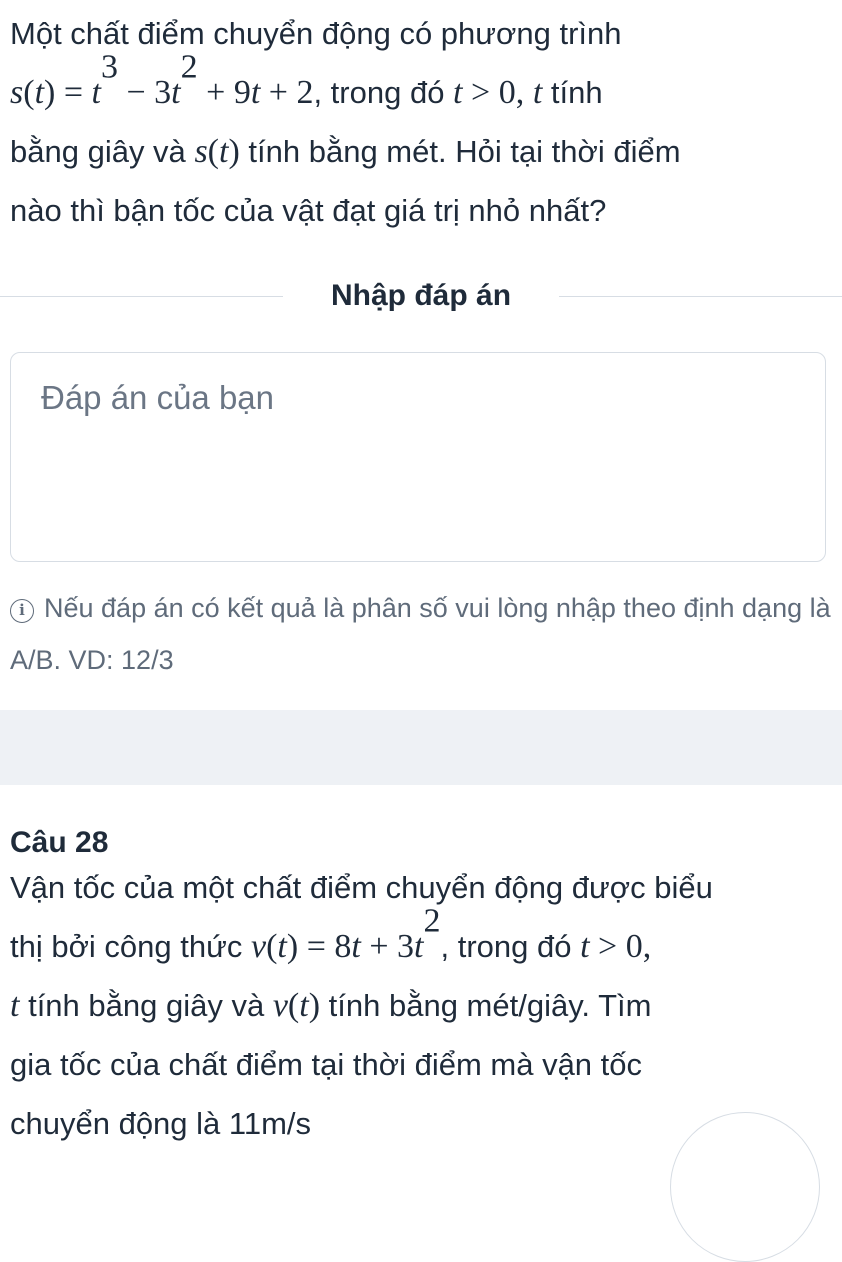 The image size is (842, 1262). Describe the element at coordinates (296, 1005) in the screenshot. I see `q2-v-of-t: v(t)` at that location.